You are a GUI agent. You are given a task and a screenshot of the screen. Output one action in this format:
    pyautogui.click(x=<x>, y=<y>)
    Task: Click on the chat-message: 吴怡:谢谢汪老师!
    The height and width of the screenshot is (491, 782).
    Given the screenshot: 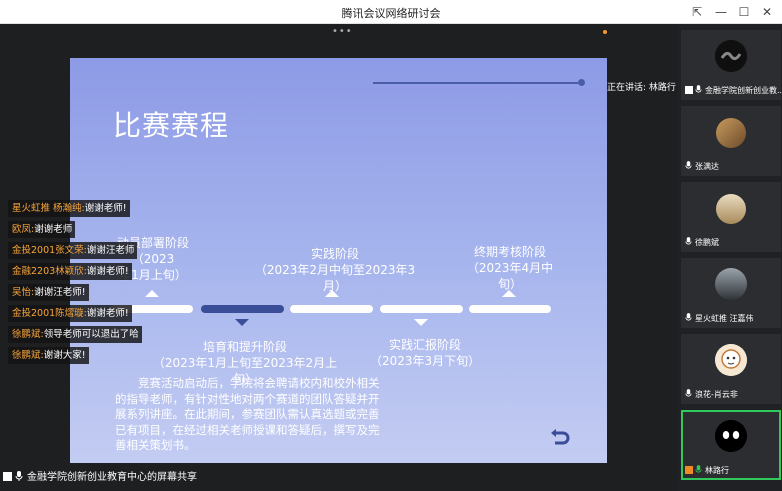 What is the action you would take?
    pyautogui.click(x=48, y=292)
    